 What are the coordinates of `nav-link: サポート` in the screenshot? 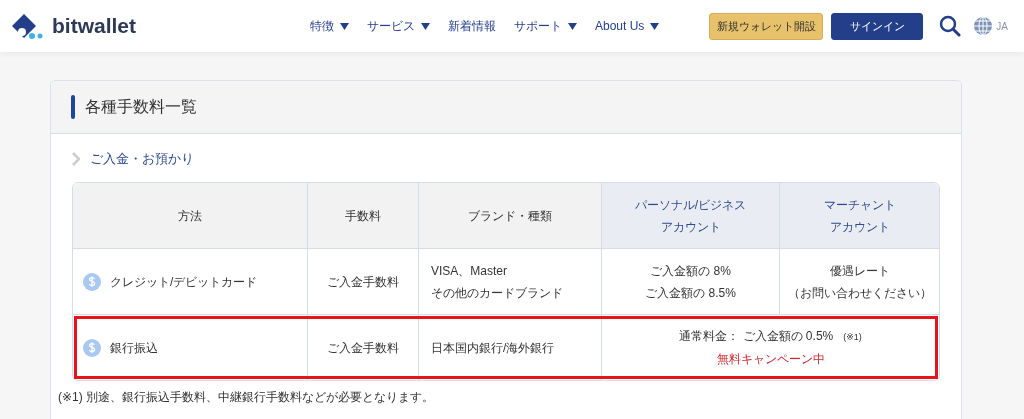 It's located at (545, 26).